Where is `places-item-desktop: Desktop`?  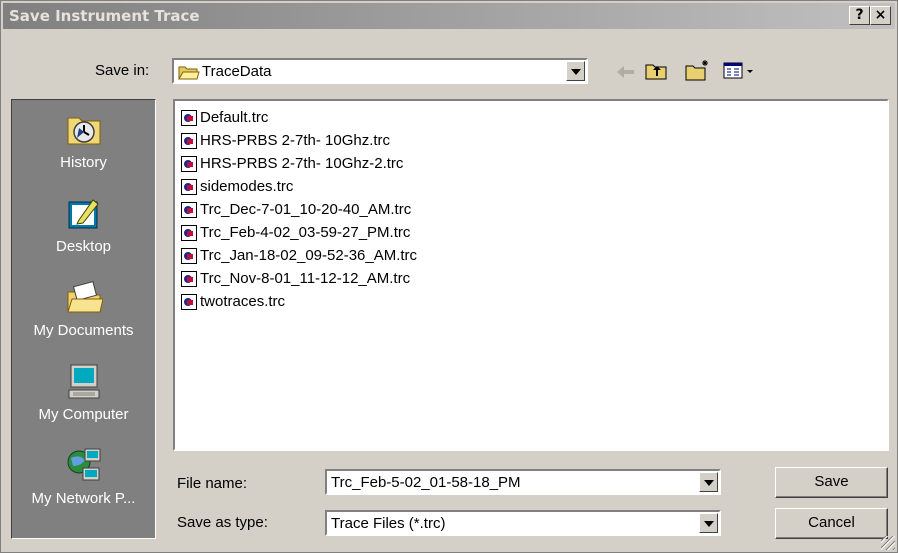 places-item-desktop: Desktop is located at coordinates (83, 230).